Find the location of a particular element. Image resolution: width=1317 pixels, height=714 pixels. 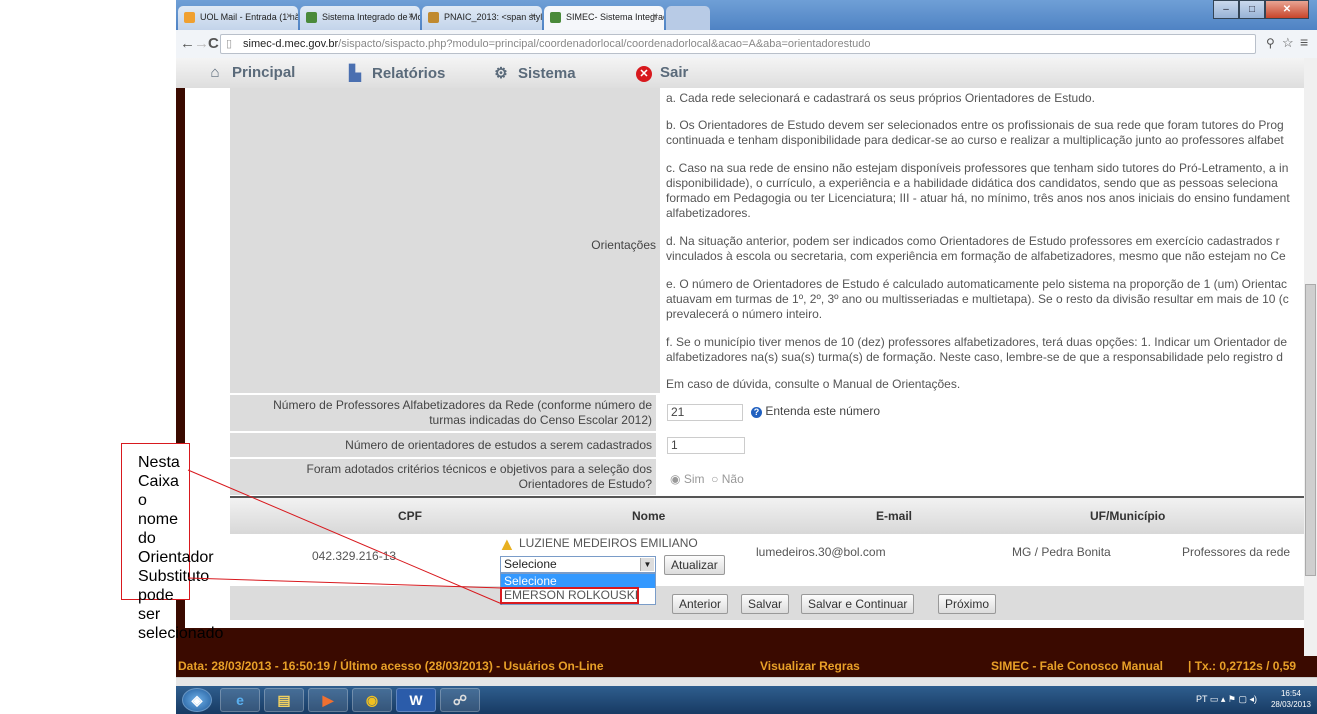

nav-label: Principal is located at coordinates (264, 72).